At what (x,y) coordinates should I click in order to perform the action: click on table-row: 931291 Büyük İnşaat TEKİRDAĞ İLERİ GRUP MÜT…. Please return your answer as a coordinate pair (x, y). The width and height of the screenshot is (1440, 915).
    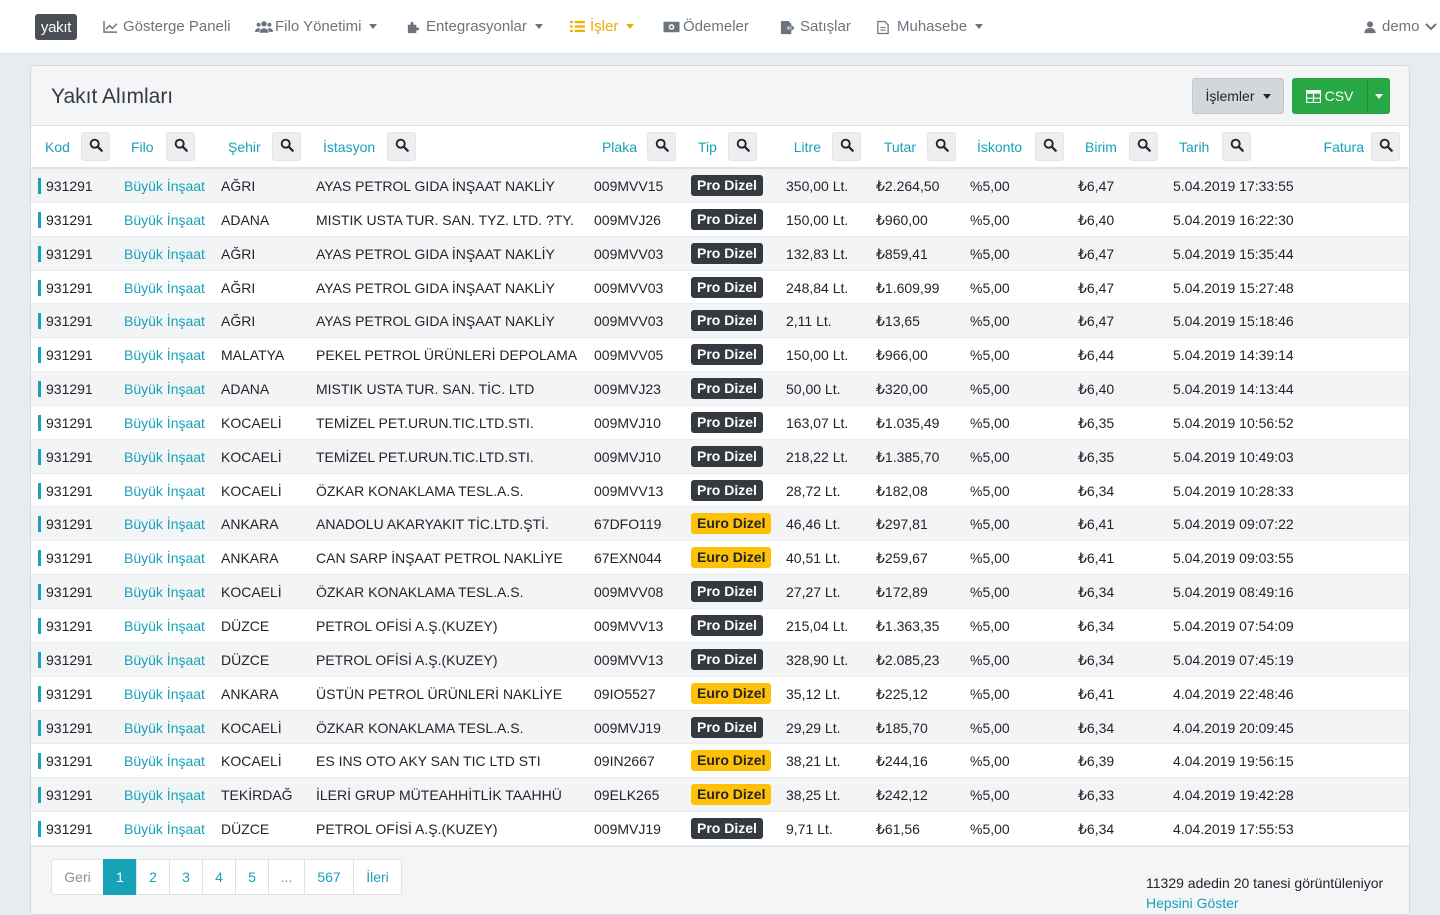
    Looking at the image, I should click on (720, 795).